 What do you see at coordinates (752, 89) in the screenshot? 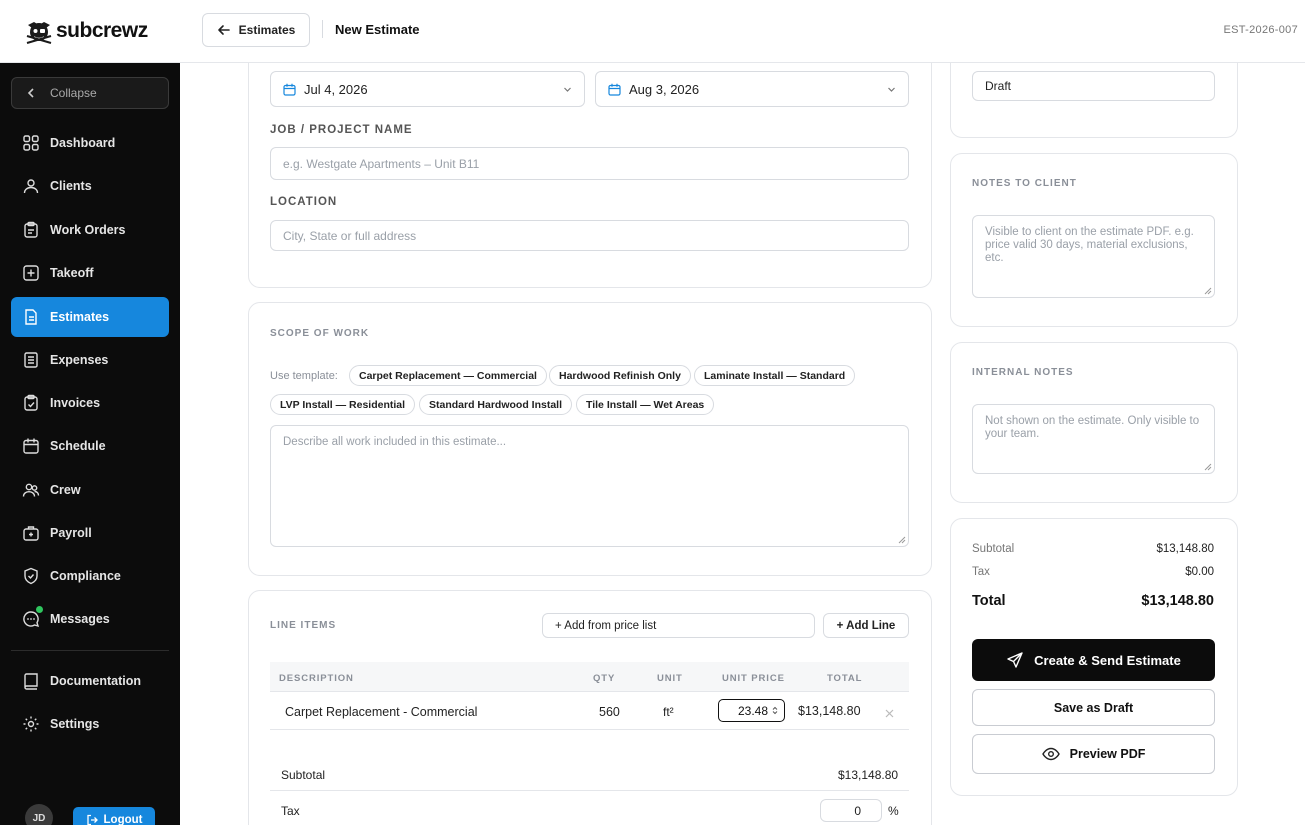
I see `end-date-picker: Aug 3, 2026` at bounding box center [752, 89].